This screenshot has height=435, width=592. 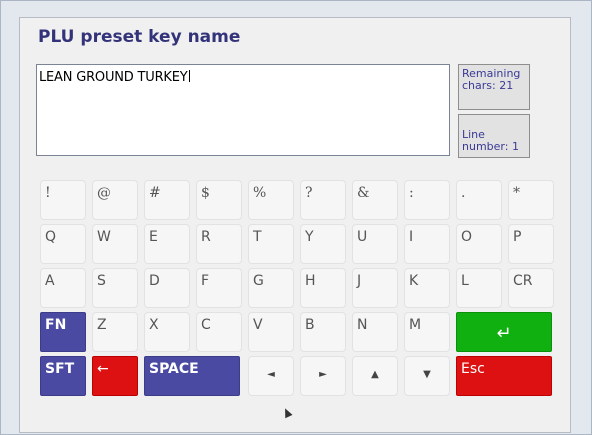 What do you see at coordinates (219, 200) in the screenshot?
I see `key-dollar: $` at bounding box center [219, 200].